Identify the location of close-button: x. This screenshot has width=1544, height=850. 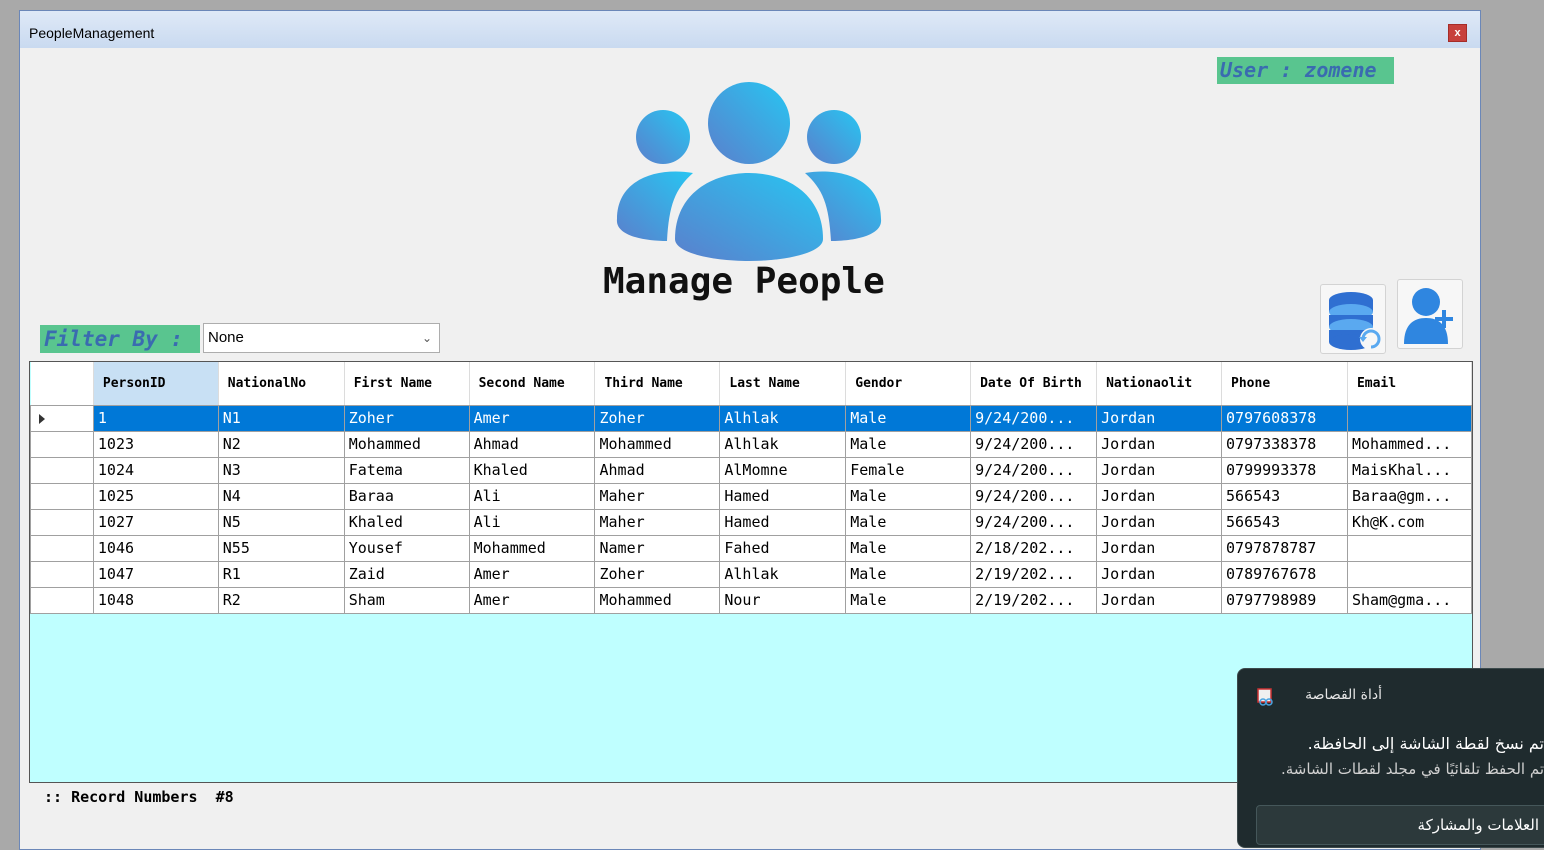
(1457, 33).